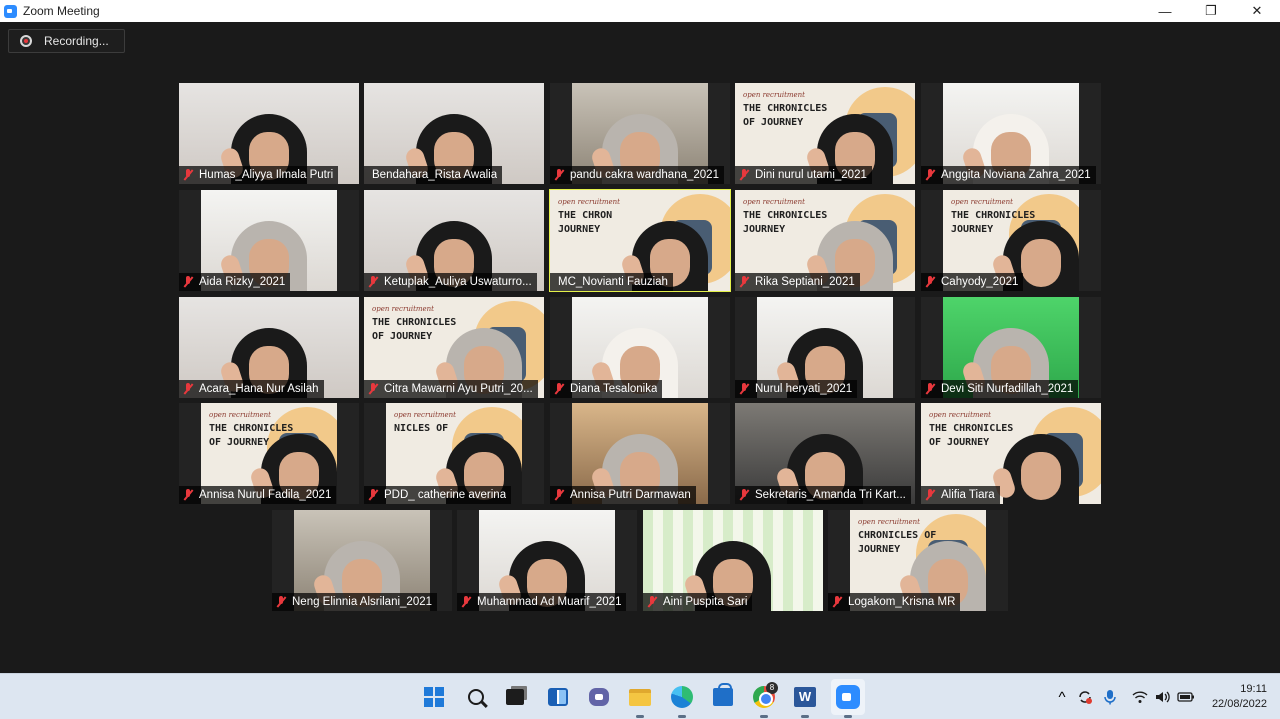 Image resolution: width=1280 pixels, height=719 pixels. What do you see at coordinates (968, 495) in the screenshot?
I see `participant-name: Alifia Tiara` at bounding box center [968, 495].